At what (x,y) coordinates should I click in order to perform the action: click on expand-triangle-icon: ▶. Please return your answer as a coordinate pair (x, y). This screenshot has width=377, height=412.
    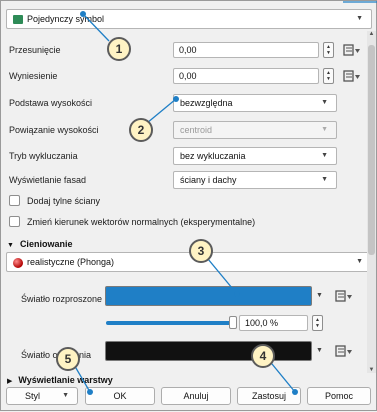
    Looking at the image, I should click on (10, 381).